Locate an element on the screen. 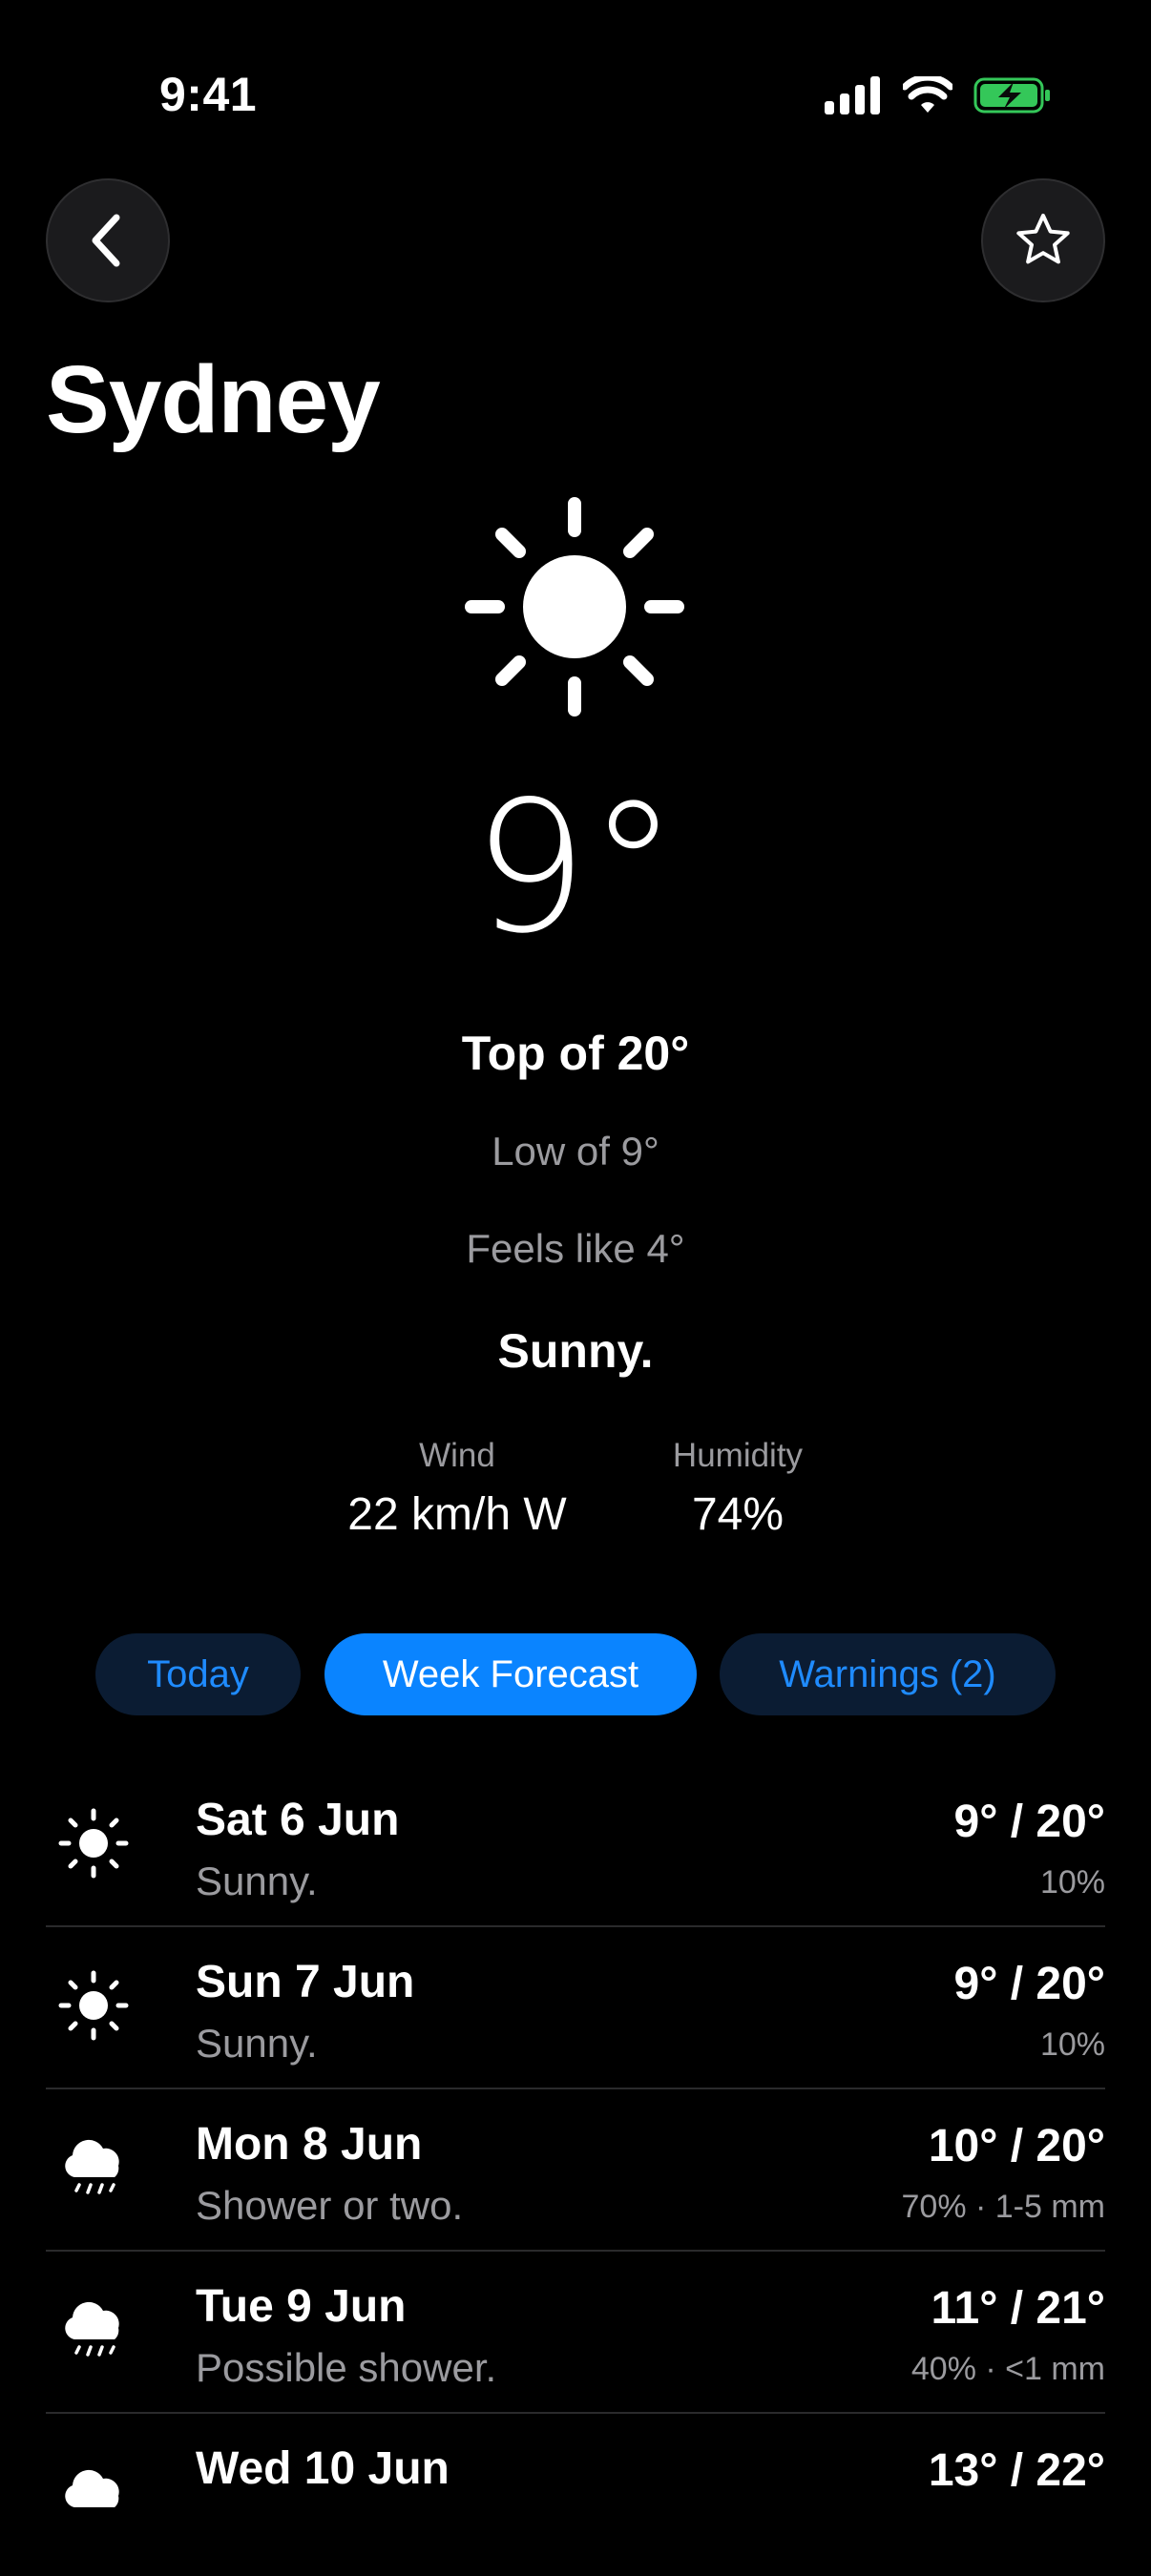  star-icon is located at coordinates (1043, 239).